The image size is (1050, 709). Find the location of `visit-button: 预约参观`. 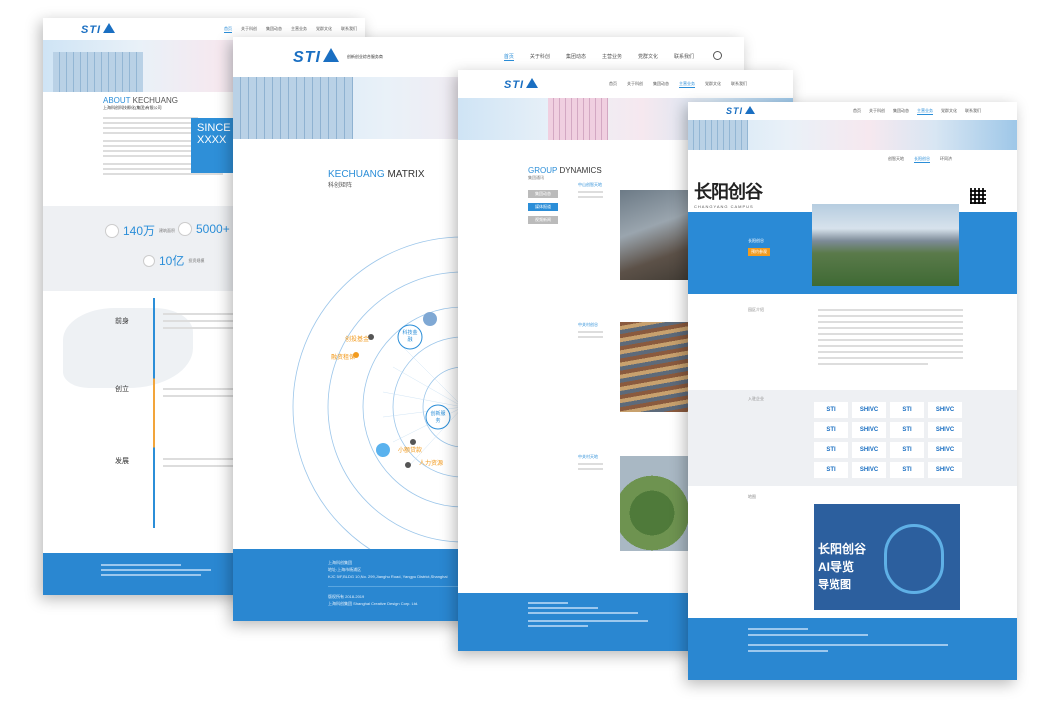

visit-button: 预约参观 is located at coordinates (759, 252).